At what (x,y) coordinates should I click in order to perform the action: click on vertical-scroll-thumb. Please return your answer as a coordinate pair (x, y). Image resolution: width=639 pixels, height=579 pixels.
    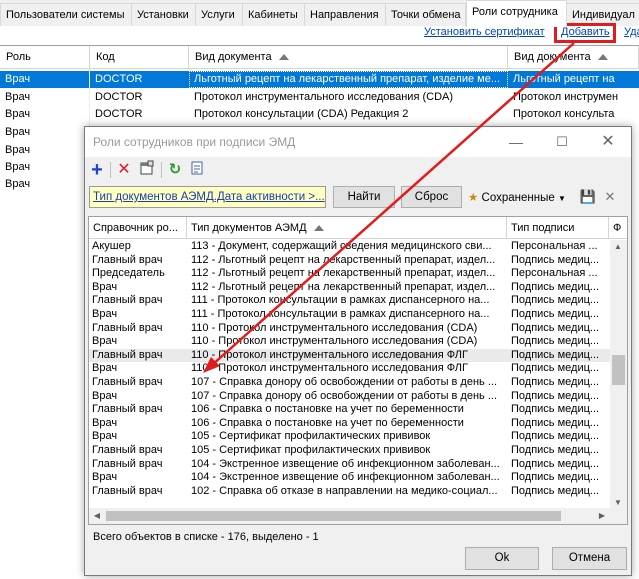
    Looking at the image, I should click on (618, 370).